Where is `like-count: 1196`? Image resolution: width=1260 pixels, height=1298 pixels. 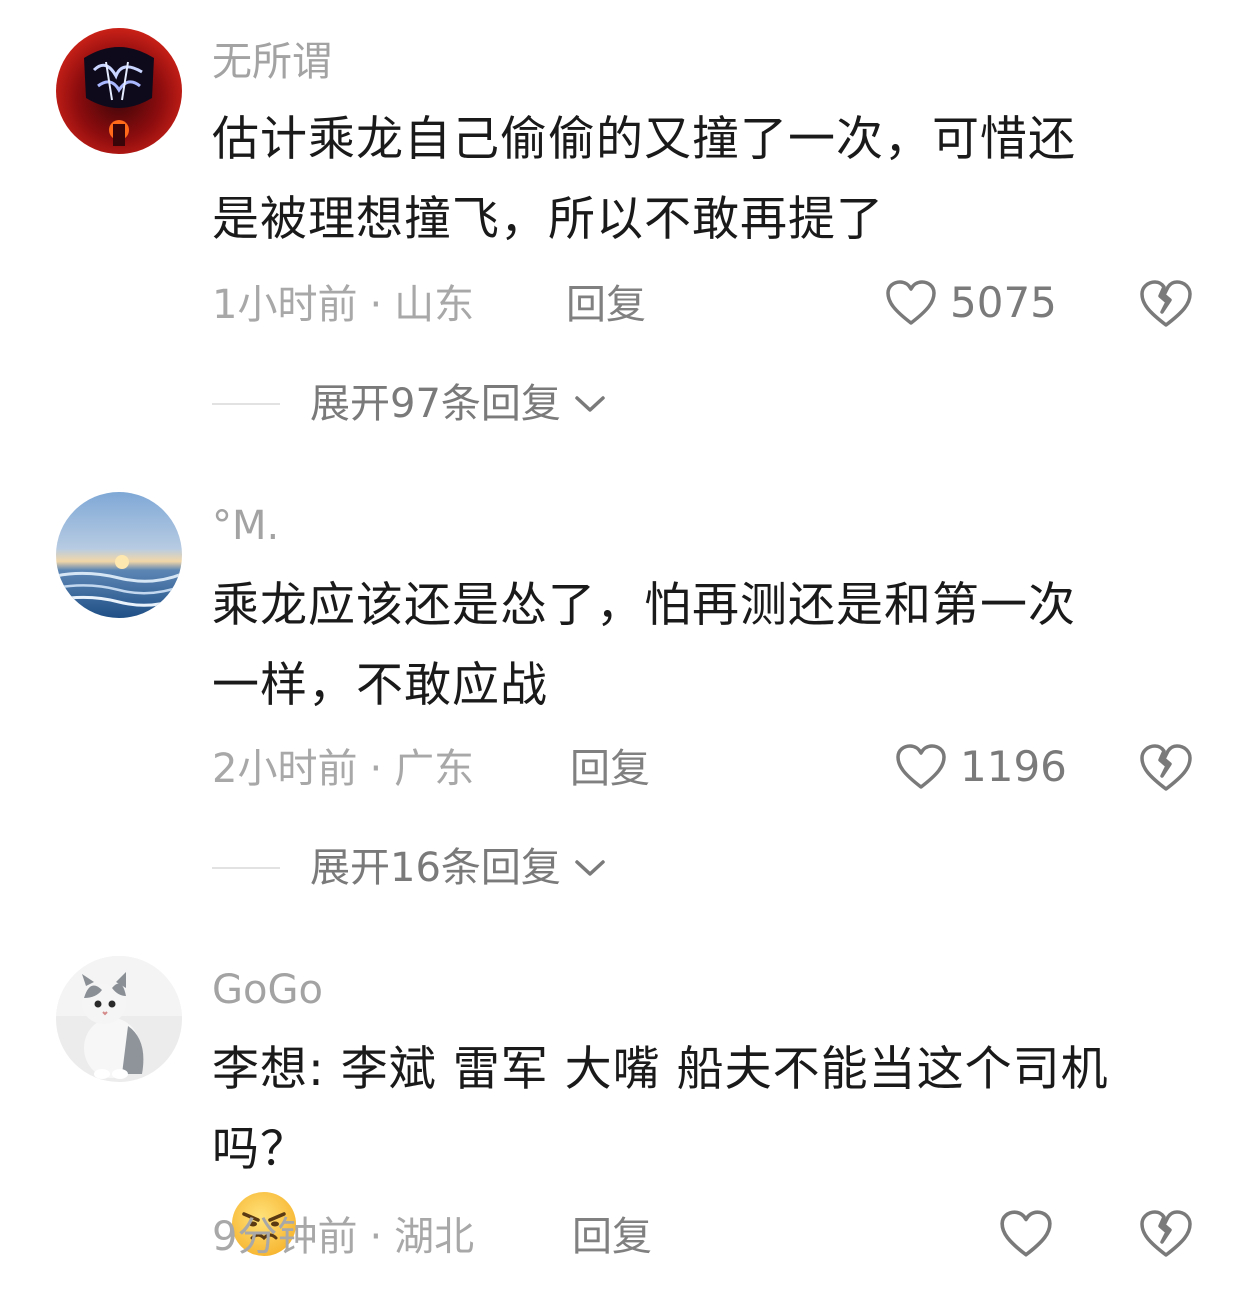
like-count: 1196 is located at coordinates (1013, 766).